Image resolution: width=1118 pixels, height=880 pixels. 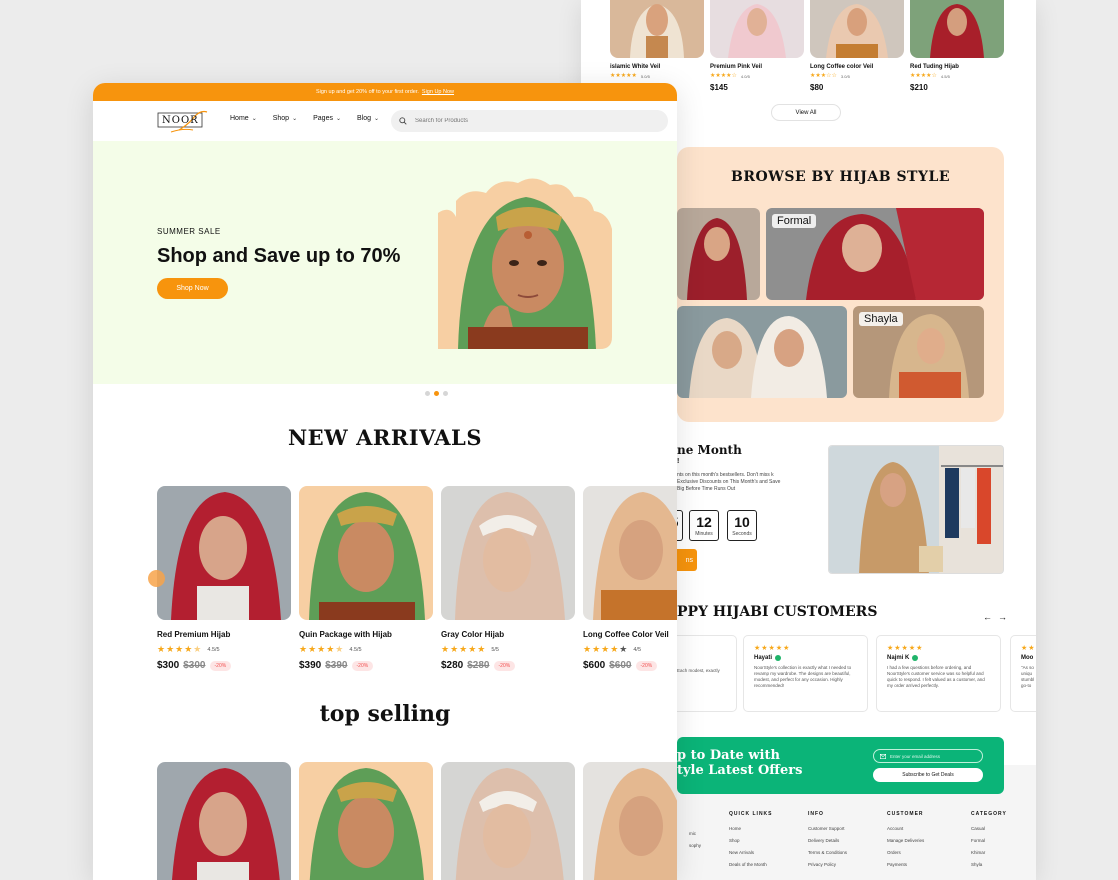 I want to click on style-tile-casual, so click(x=718, y=254).